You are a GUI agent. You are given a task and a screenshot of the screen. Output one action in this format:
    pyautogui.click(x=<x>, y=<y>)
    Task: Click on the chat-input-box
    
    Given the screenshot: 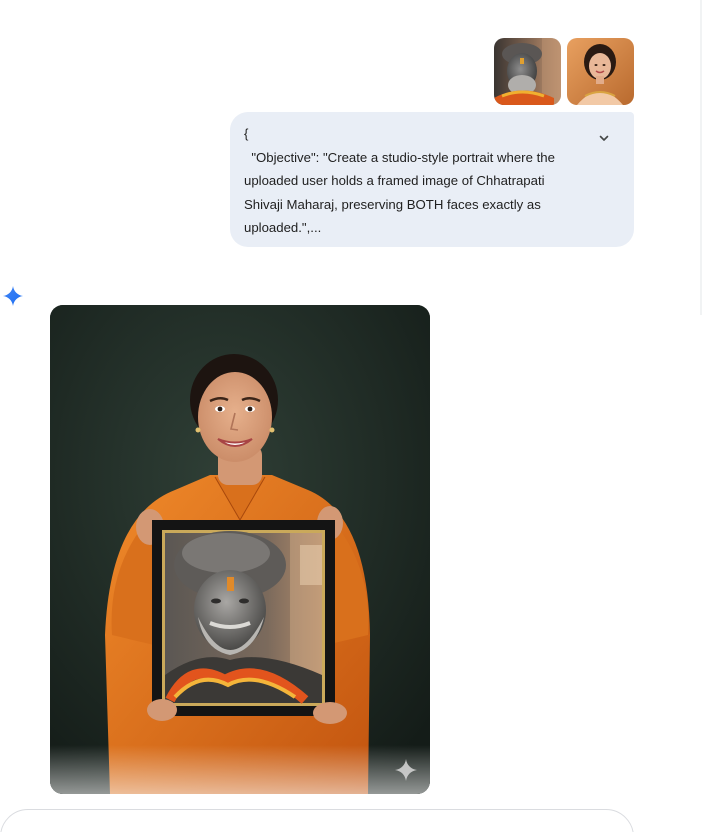 What is the action you would take?
    pyautogui.click(x=317, y=820)
    